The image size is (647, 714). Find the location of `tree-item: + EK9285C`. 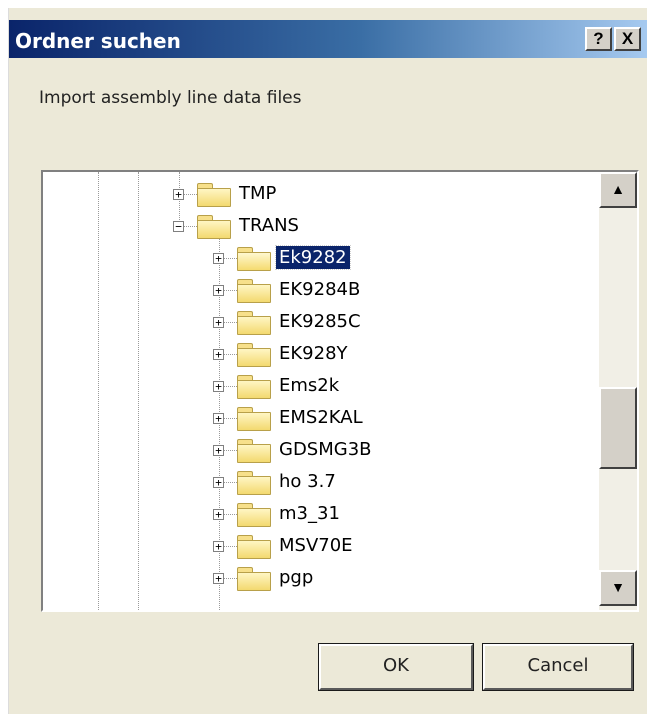

tree-item: + EK9285C is located at coordinates (321, 323).